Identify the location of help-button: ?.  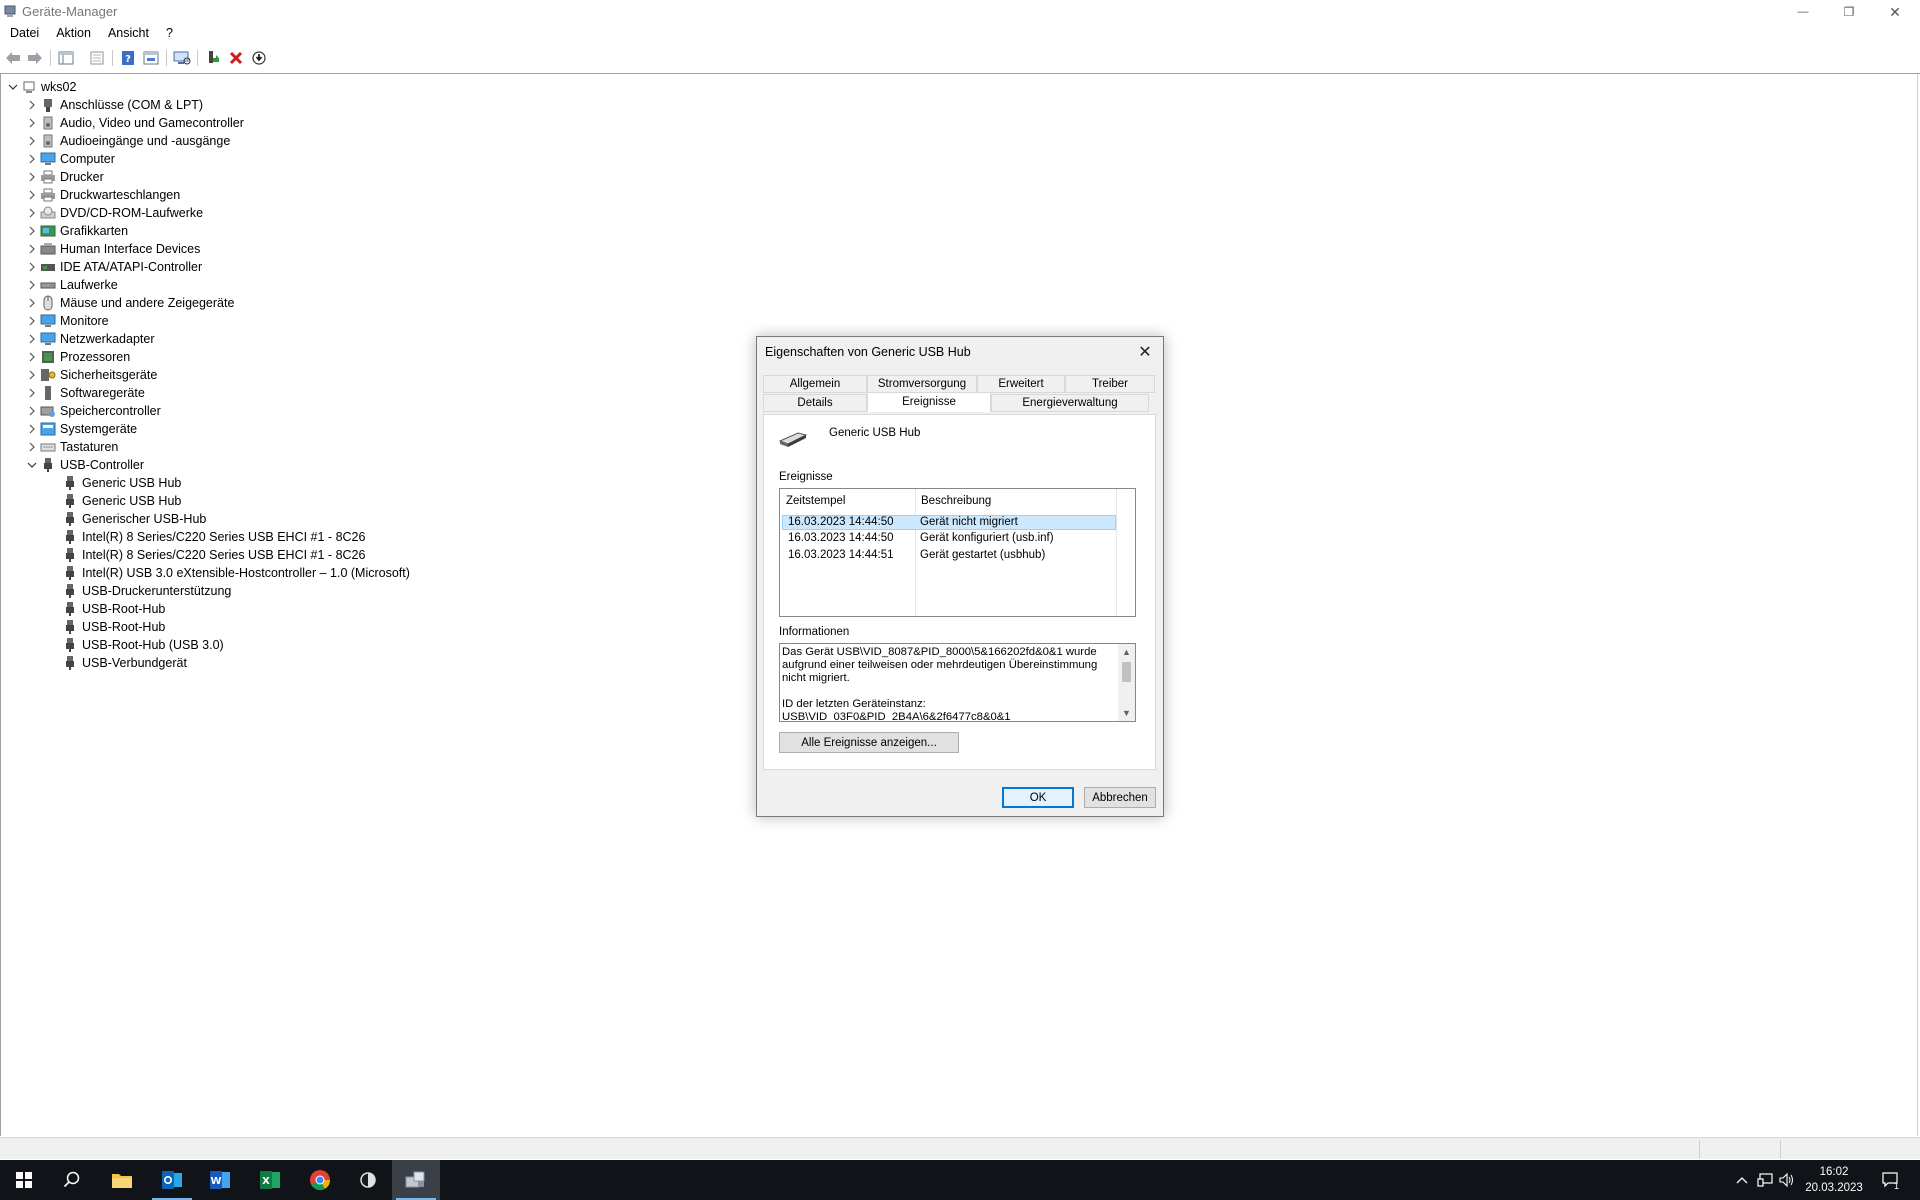
(128, 58).